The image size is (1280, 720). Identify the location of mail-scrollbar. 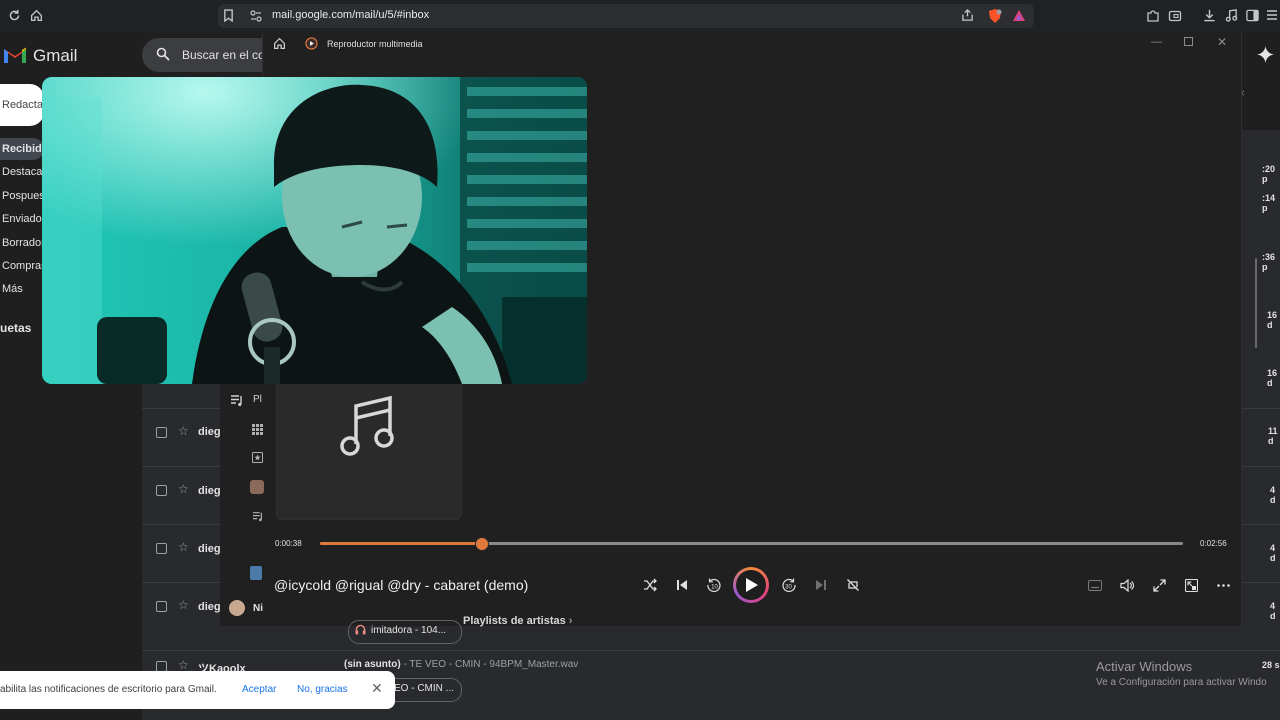
(1256, 303).